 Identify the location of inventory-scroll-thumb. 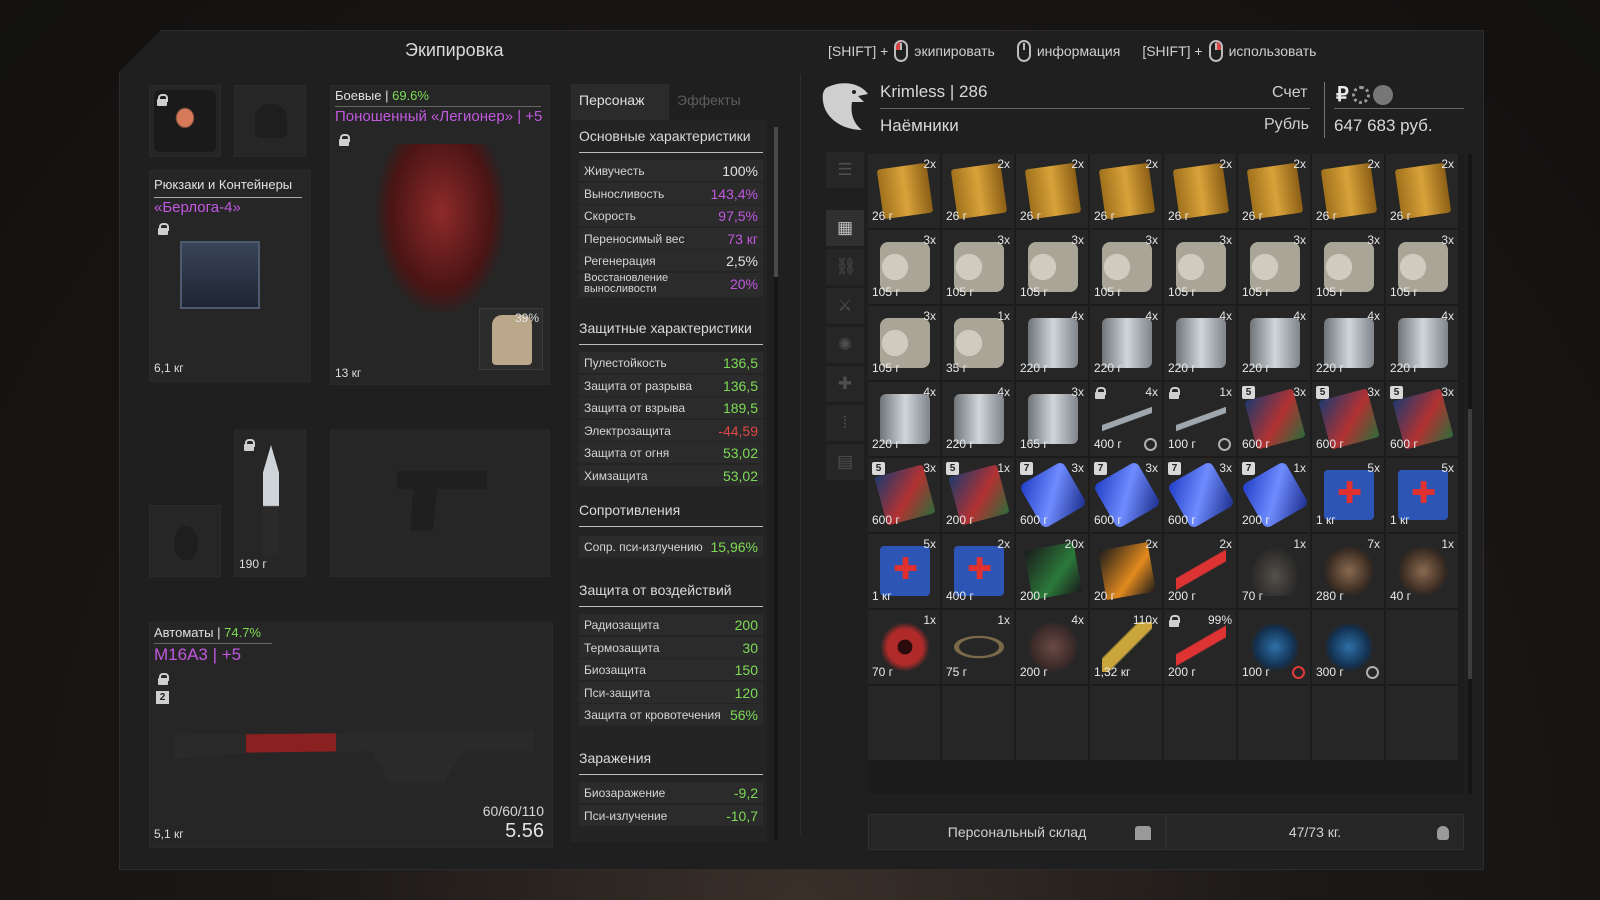
(1470, 544).